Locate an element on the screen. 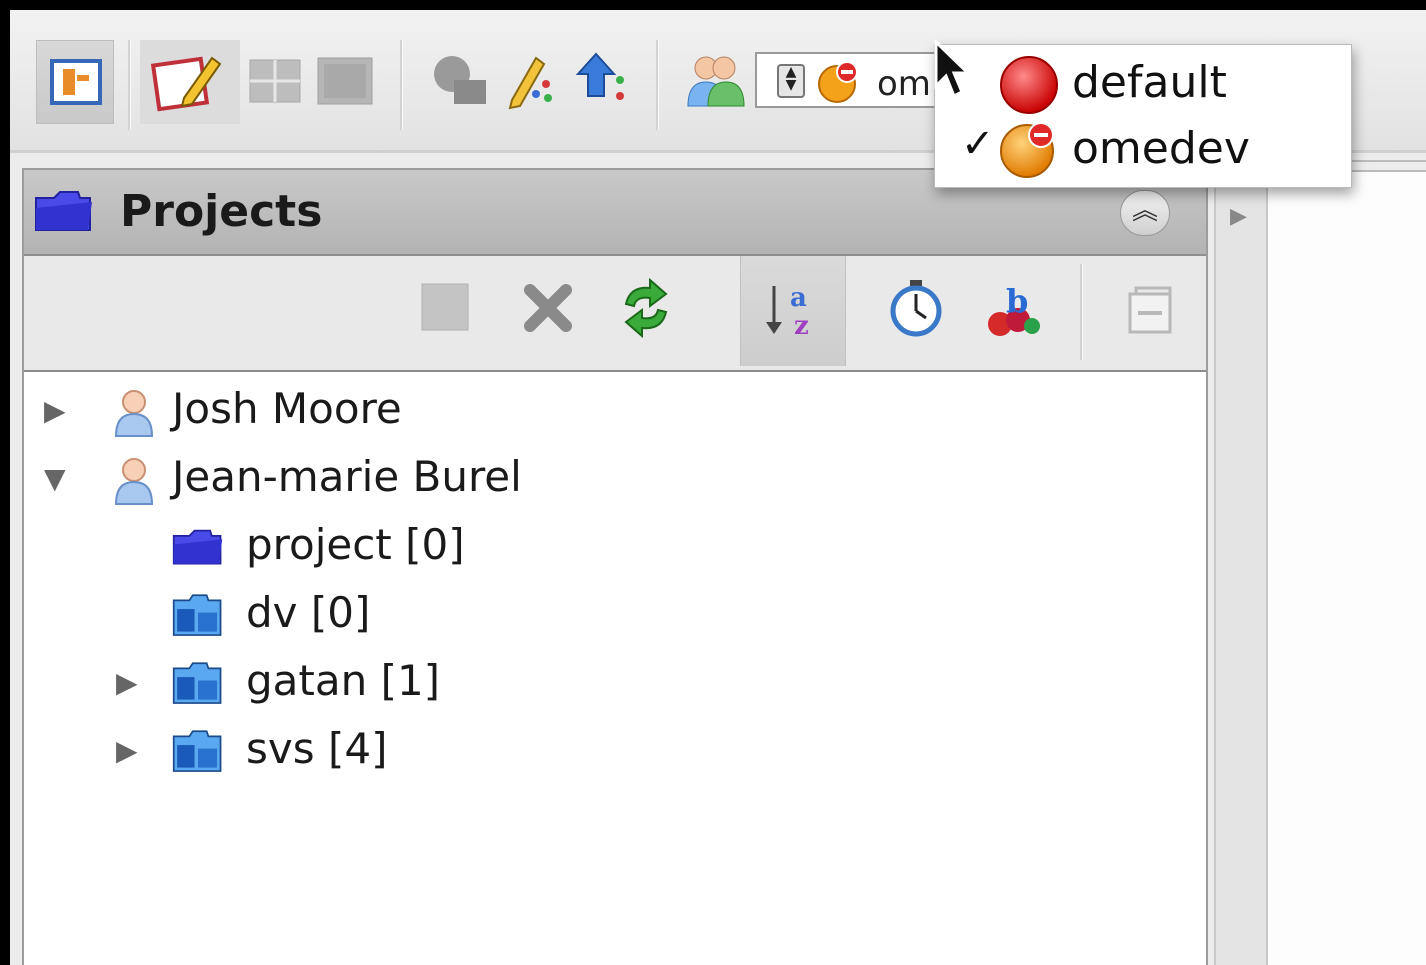 Image resolution: width=1426 pixels, height=965 pixels. group-selector-value: om is located at coordinates (904, 84).